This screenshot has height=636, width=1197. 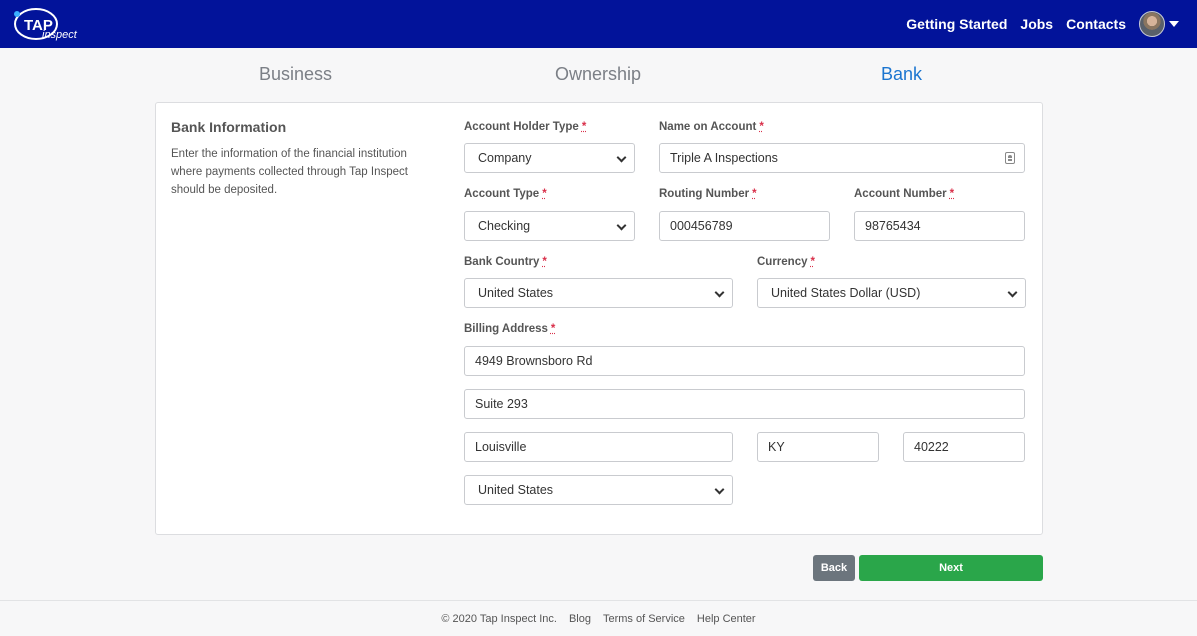 I want to click on account-type-value: Checking, so click(x=504, y=226).